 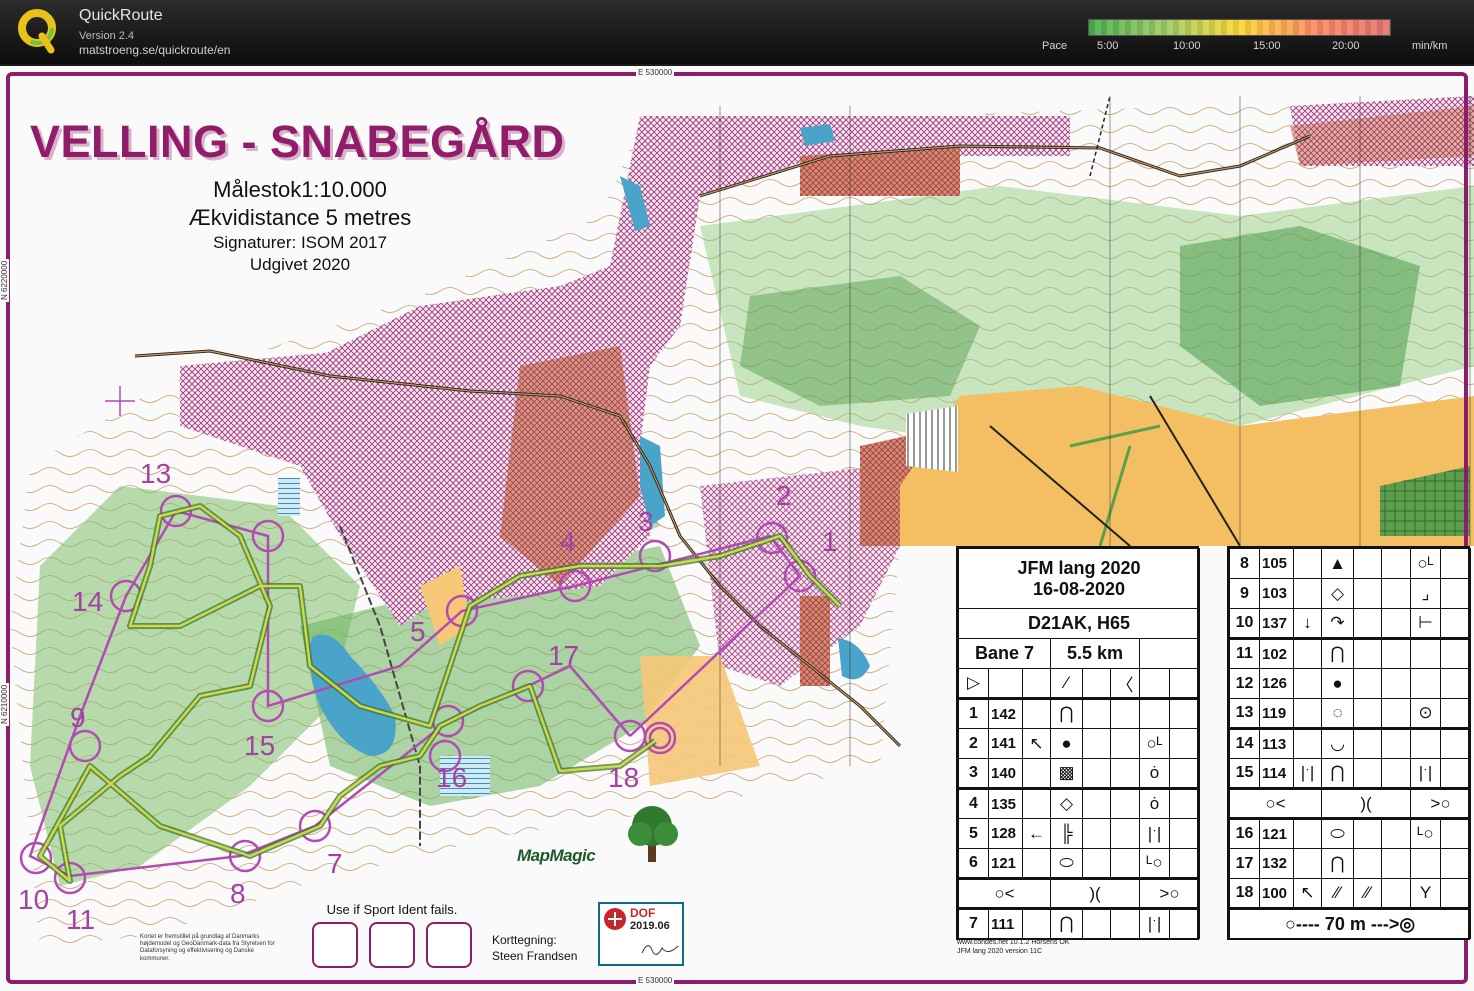 I want to click on control-number: 13, so click(x=156, y=473).